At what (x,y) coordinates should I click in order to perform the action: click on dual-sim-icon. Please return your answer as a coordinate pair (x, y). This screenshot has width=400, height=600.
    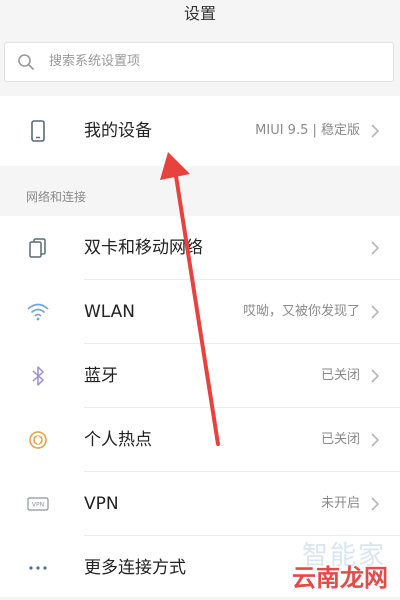
    Looking at the image, I should click on (37, 248).